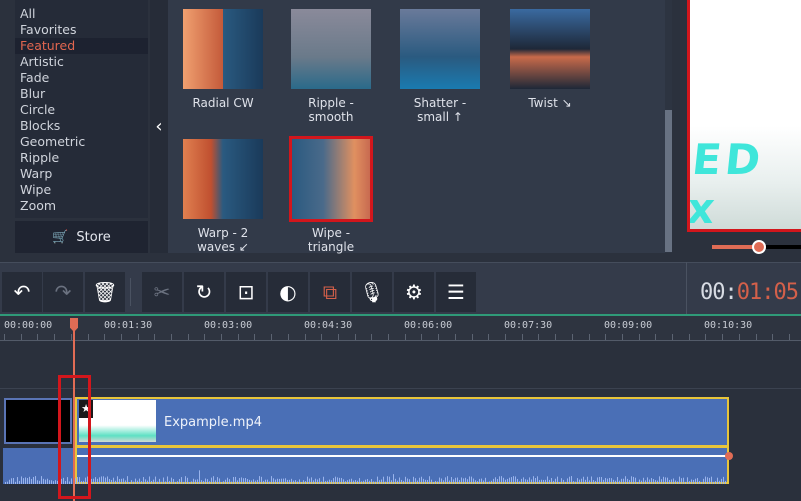 The image size is (801, 501). I want to click on category-item: Zoom, so click(81, 206).